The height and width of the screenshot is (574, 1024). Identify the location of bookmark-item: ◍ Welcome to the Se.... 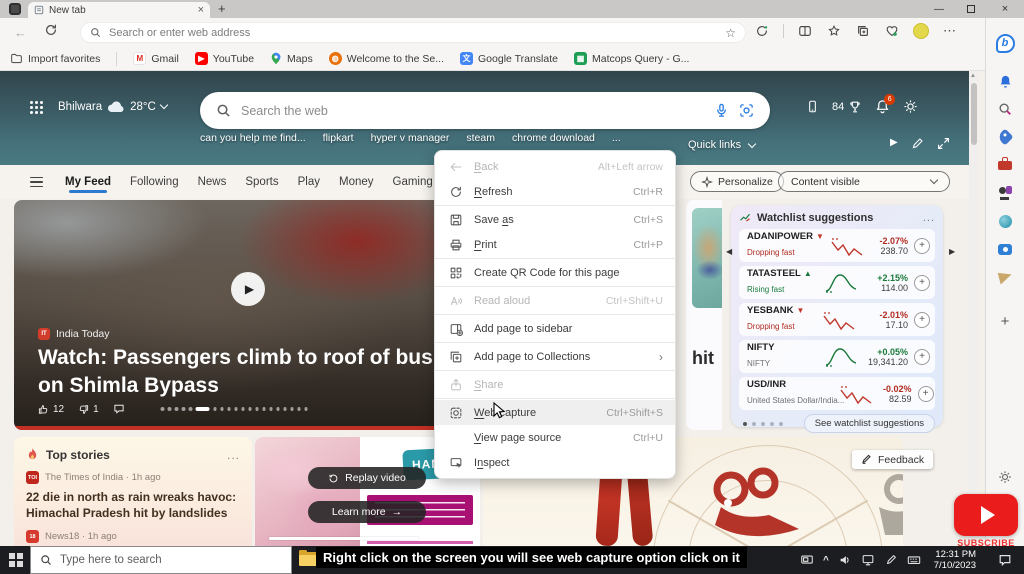
(386, 58).